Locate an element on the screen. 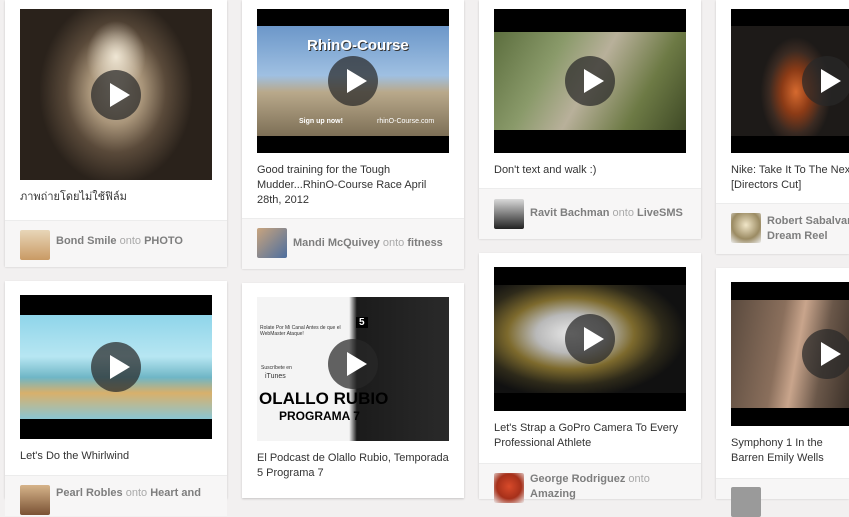 This screenshot has width=849, height=517. board-name-link: Heart and is located at coordinates (175, 493).